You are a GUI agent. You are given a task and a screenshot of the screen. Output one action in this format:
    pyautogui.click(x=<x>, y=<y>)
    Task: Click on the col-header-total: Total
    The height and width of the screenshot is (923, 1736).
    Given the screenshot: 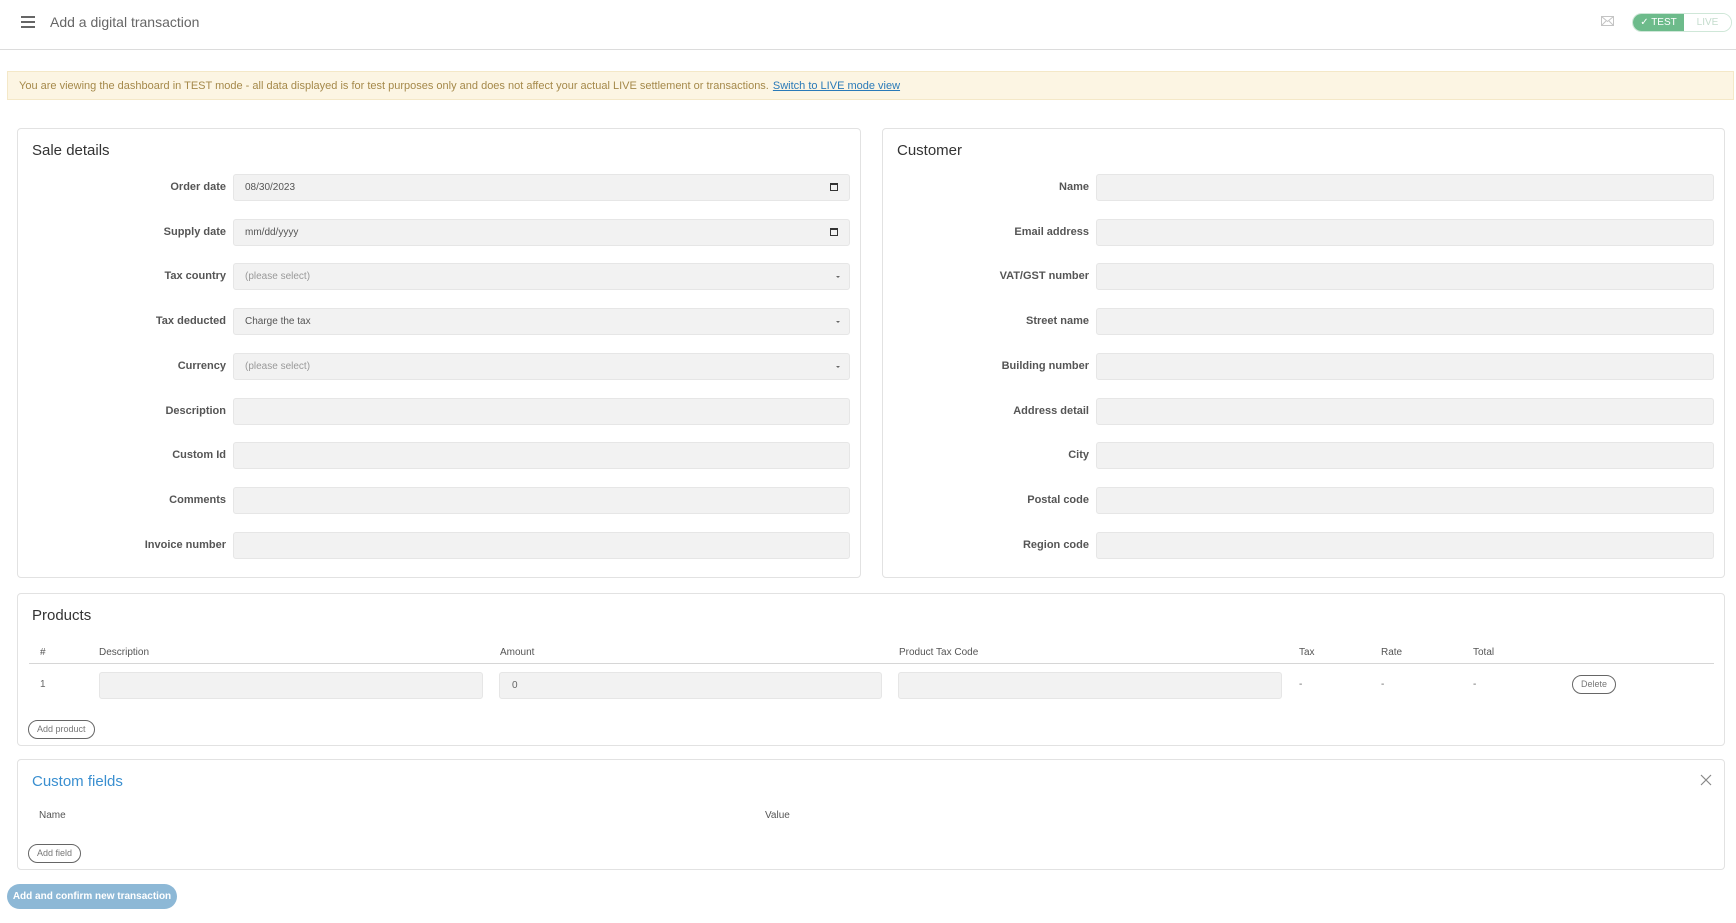 What is the action you would take?
    pyautogui.click(x=1484, y=652)
    